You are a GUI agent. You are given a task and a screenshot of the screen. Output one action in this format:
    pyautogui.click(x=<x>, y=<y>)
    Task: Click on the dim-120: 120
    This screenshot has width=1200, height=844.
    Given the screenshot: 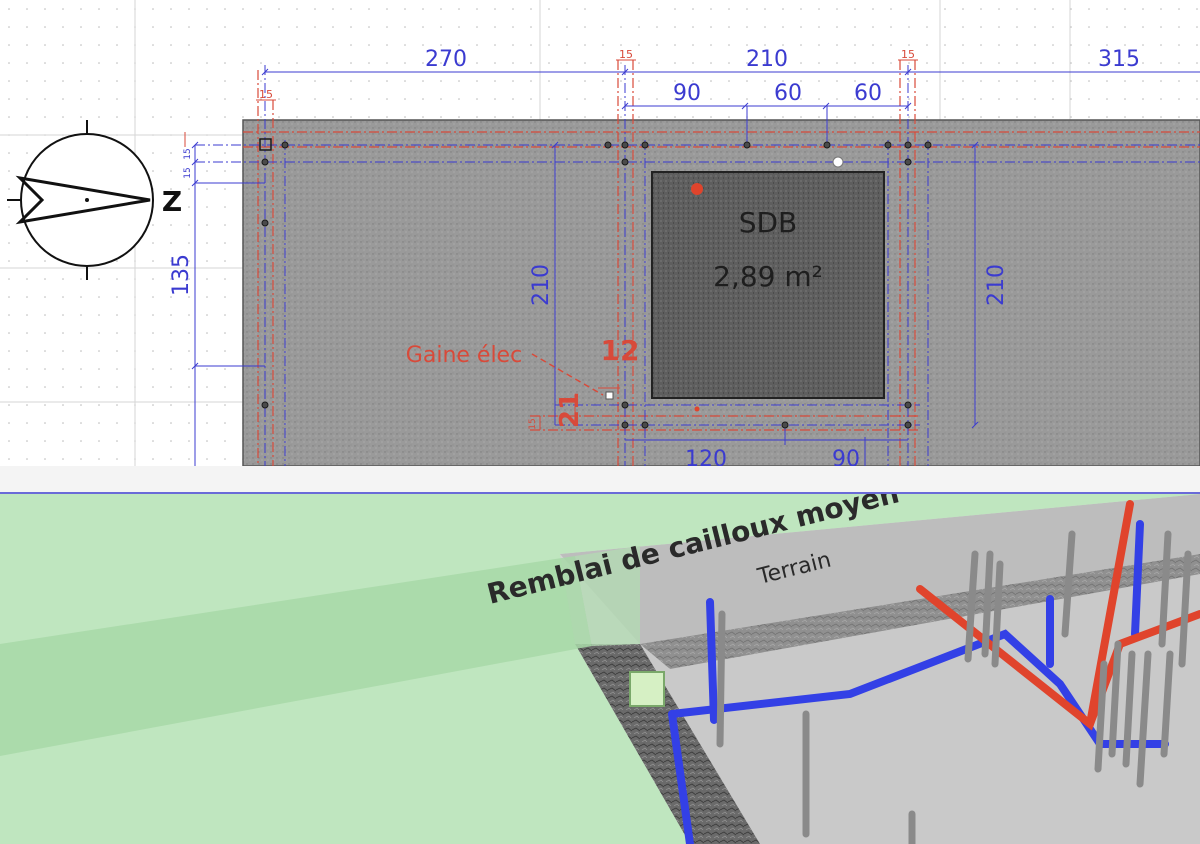 What is the action you would take?
    pyautogui.click(x=706, y=456)
    